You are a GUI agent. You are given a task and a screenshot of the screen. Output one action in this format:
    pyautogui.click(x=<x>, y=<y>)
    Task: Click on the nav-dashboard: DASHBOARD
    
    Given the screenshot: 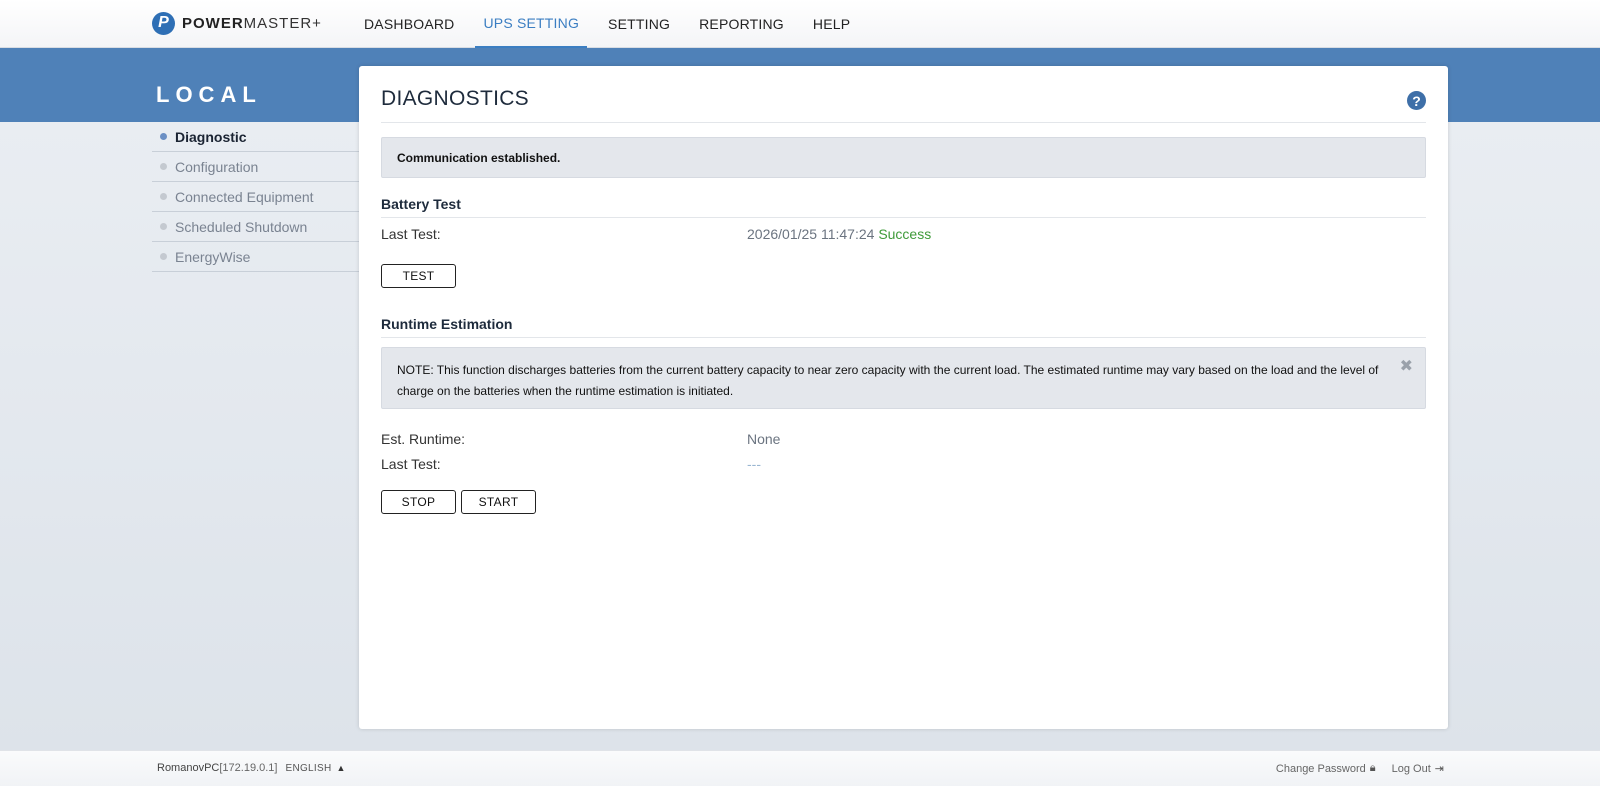 What is the action you would take?
    pyautogui.click(x=409, y=24)
    